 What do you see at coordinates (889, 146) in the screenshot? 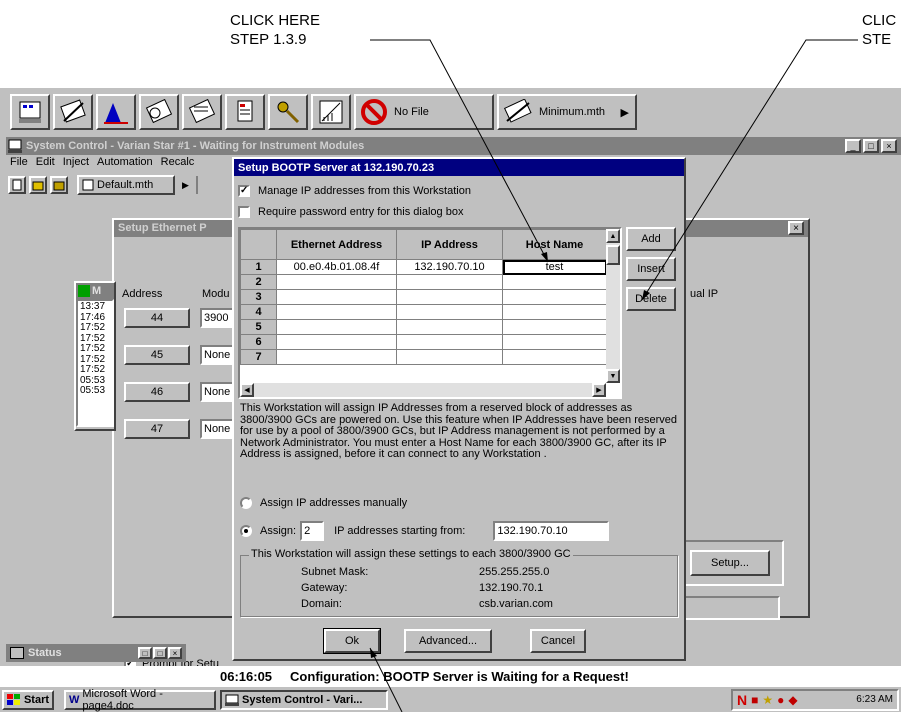
I see `close-button: ×` at bounding box center [889, 146].